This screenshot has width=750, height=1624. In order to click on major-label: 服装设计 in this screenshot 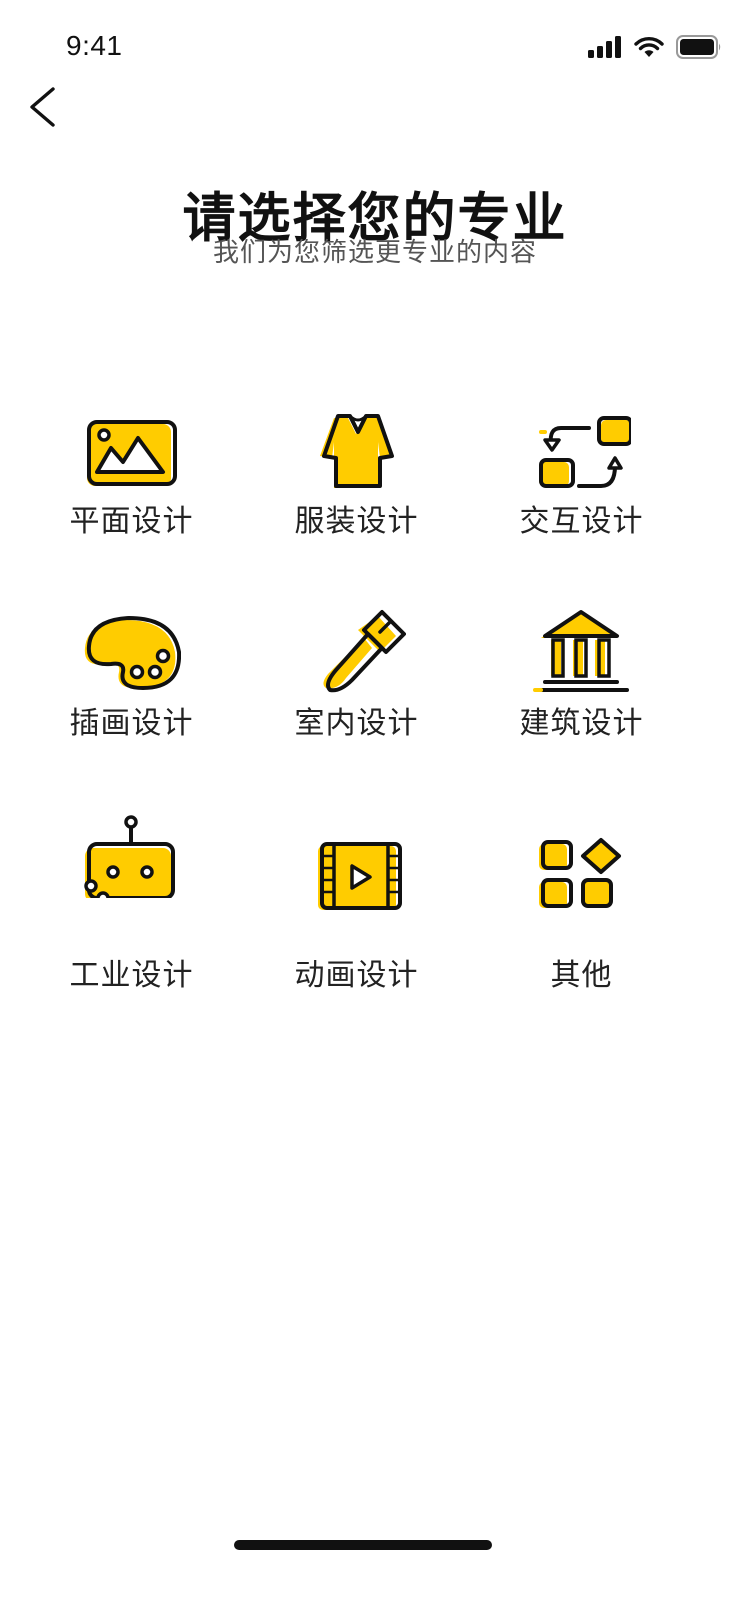, I will do `click(356, 521)`.